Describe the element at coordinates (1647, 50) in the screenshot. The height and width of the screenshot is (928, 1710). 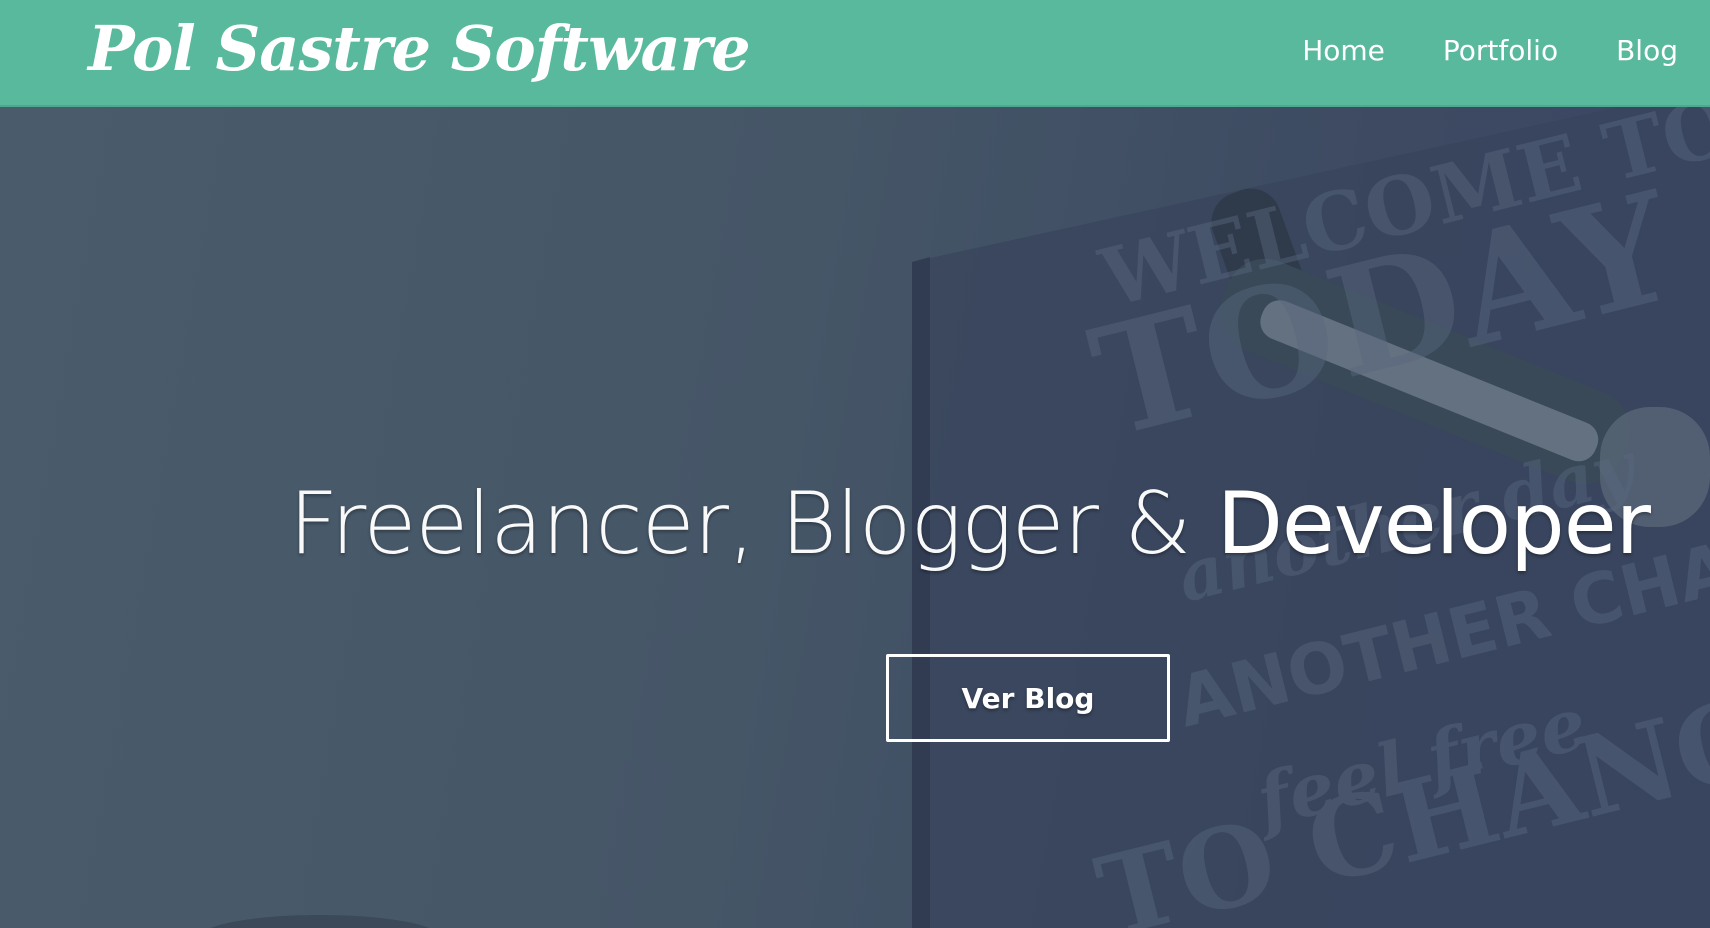
I see `nav-item-blog: Blog` at that location.